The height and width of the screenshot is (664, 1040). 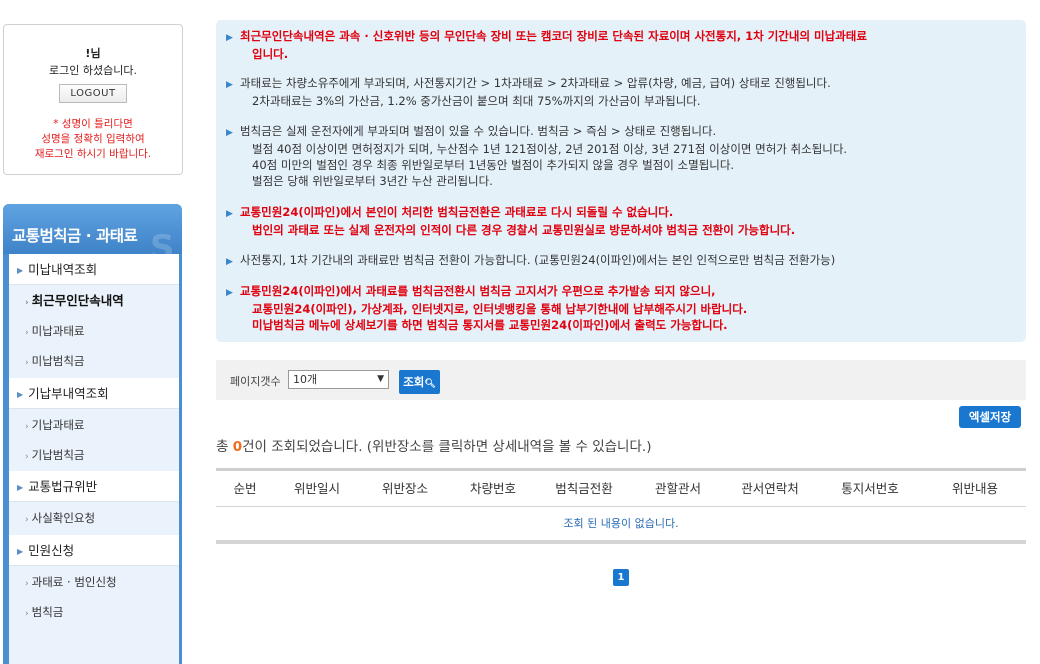 I want to click on sidebar-submenu-item: › 과태료 · 범인신청, so click(x=94, y=582).